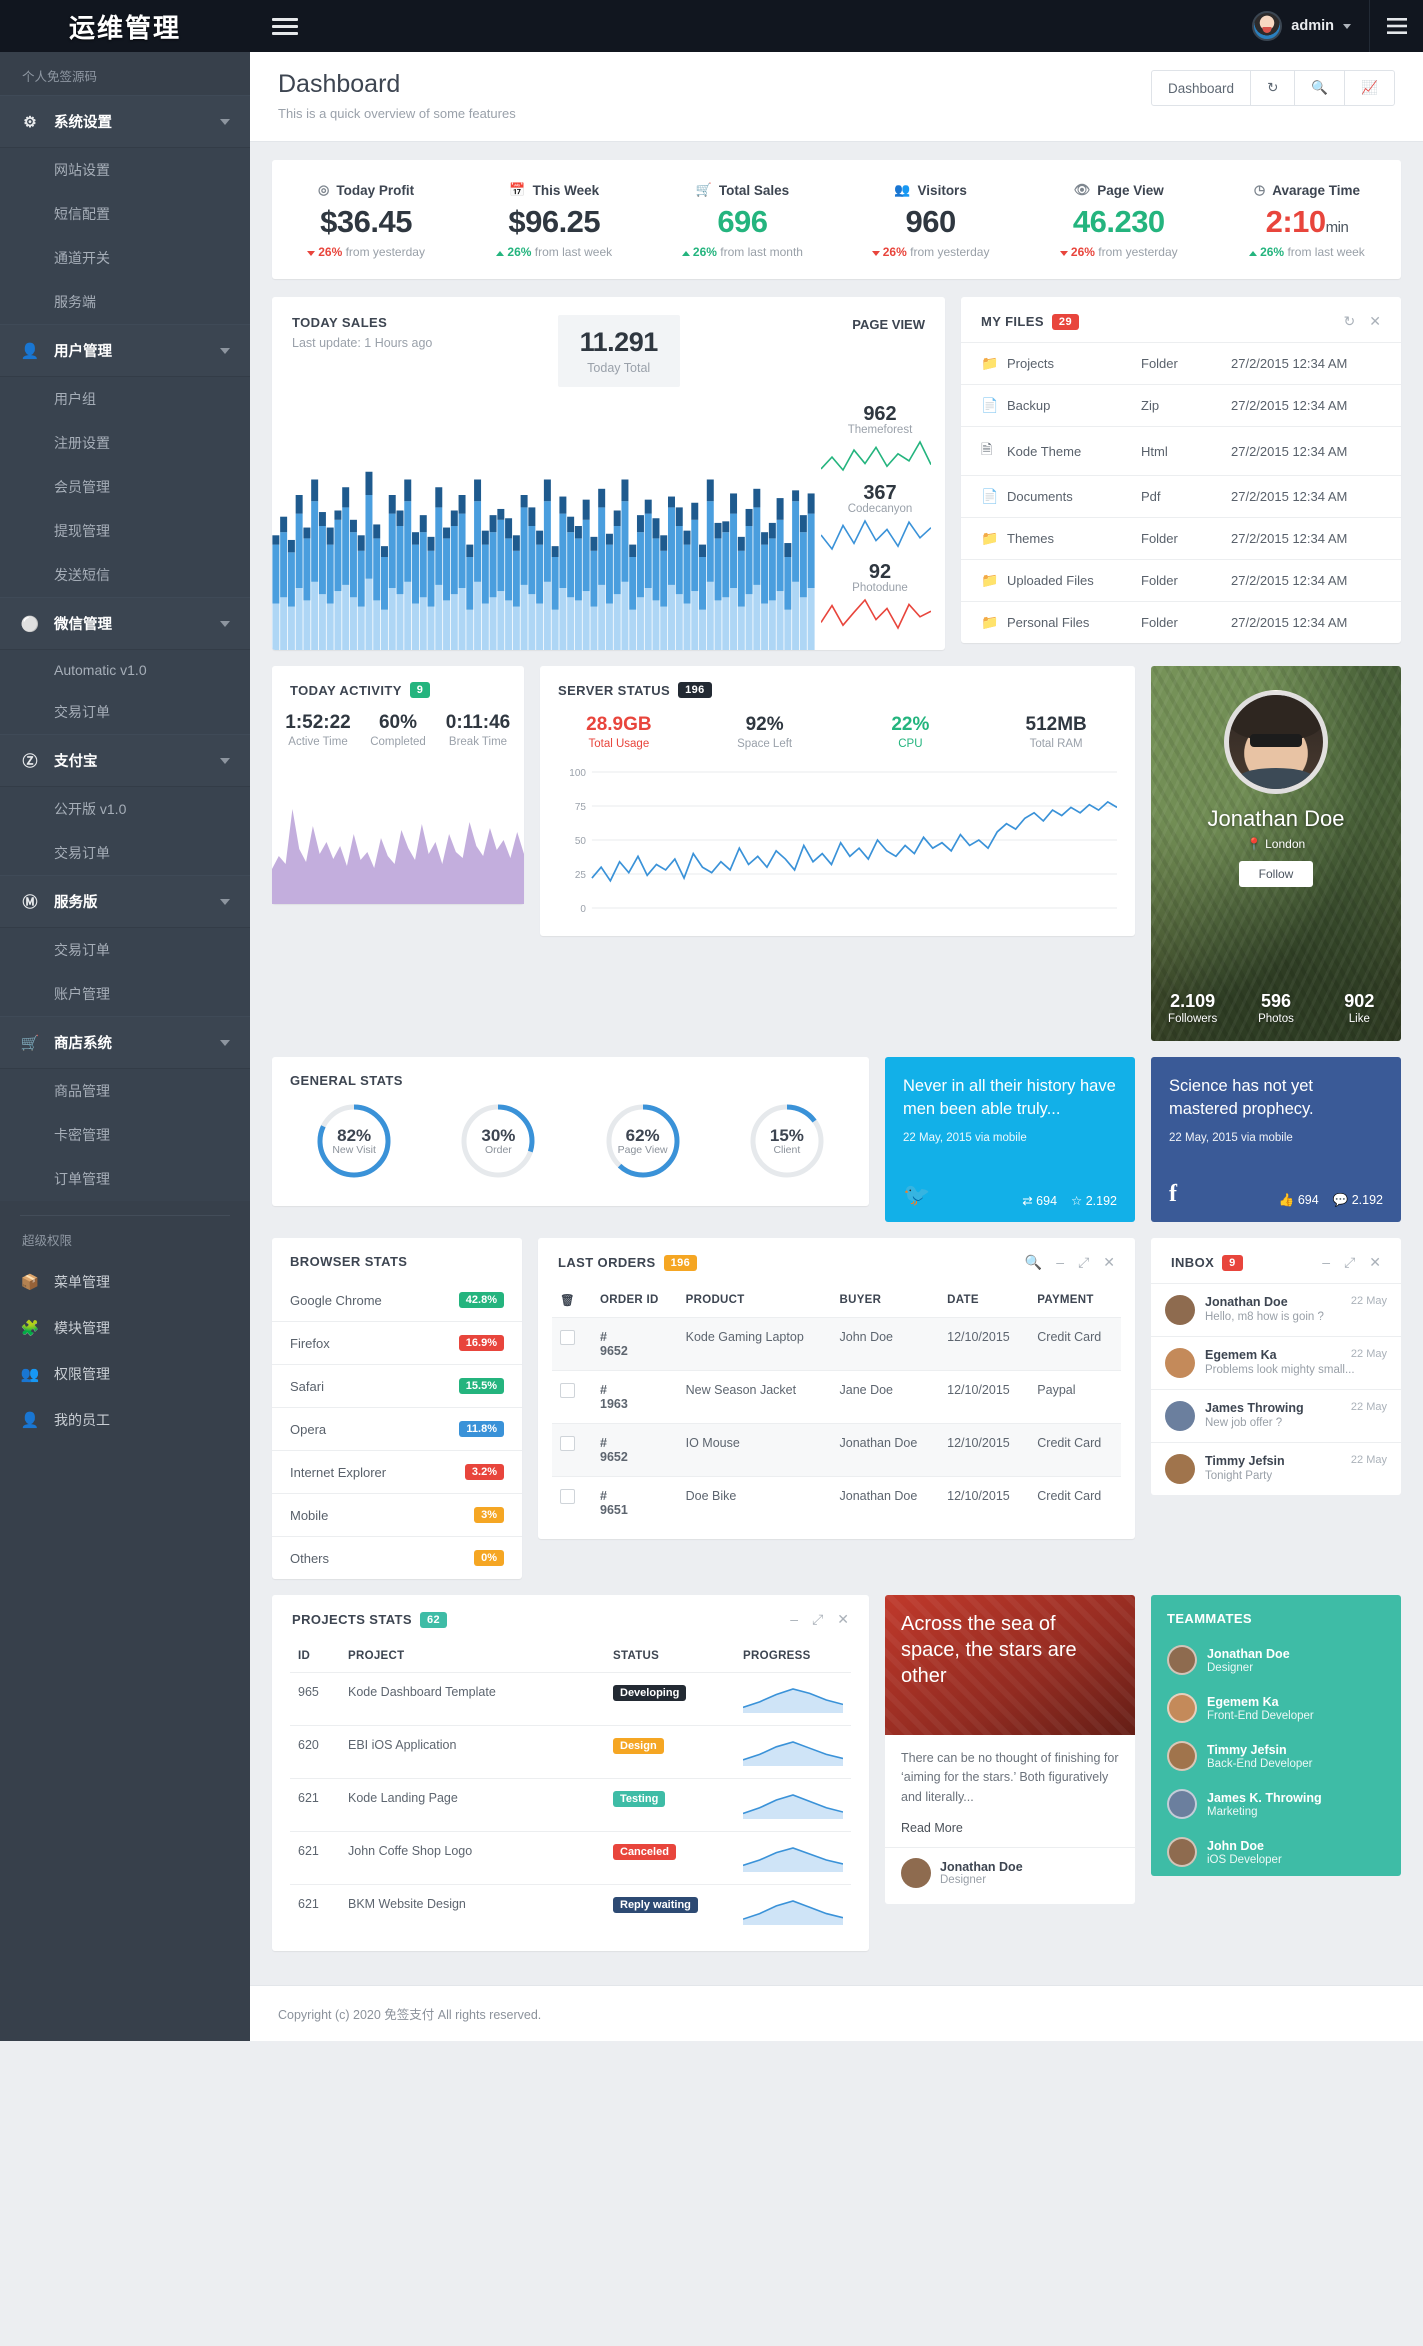 This screenshot has width=1423, height=2346. Describe the element at coordinates (397, 1428) in the screenshot. I see `list-item: Opera 11.8%` at that location.